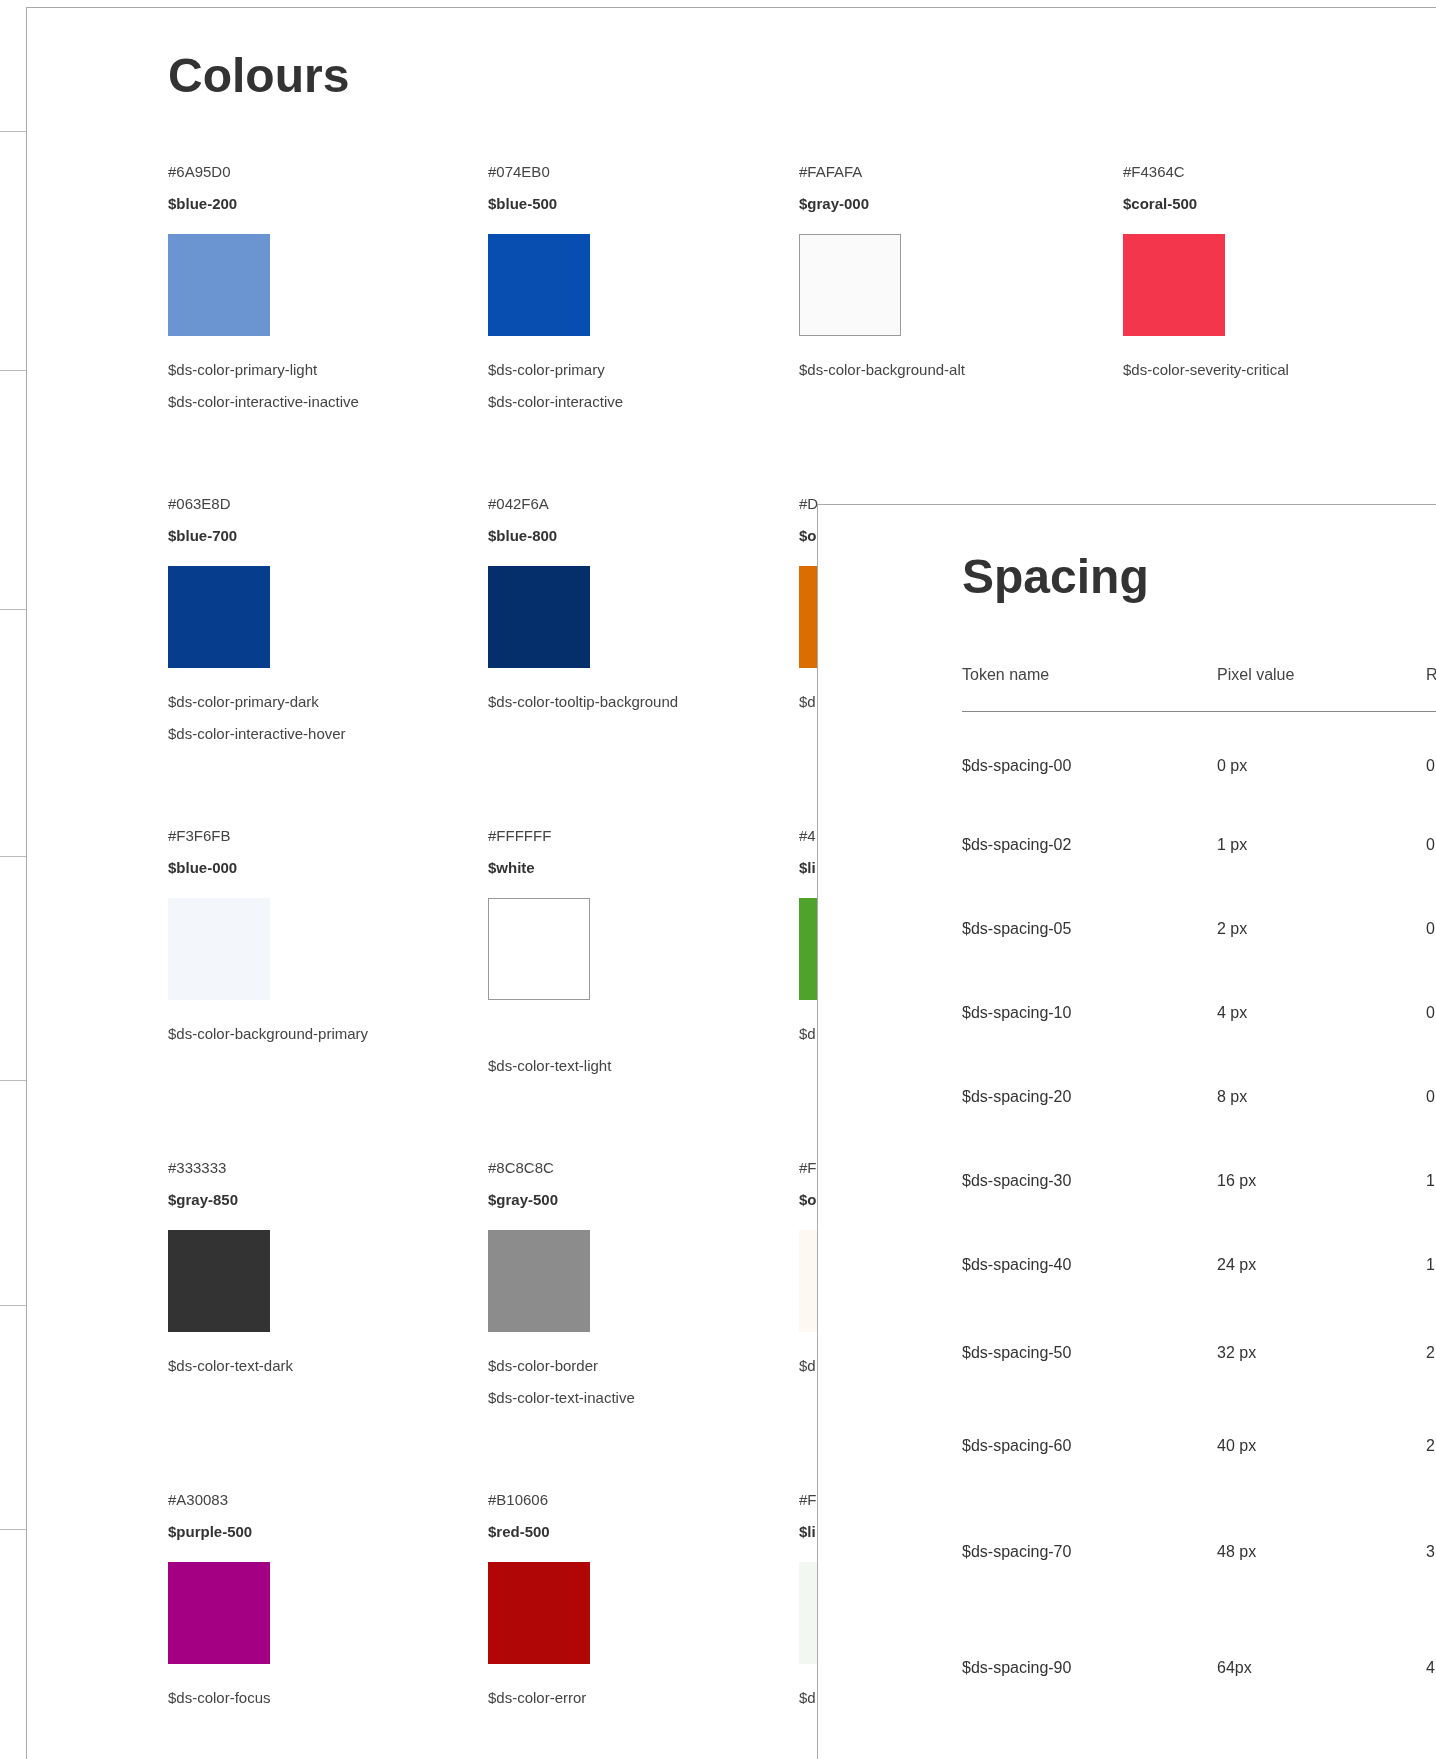 Image resolution: width=1436 pixels, height=1759 pixels. I want to click on column-header: Token name, so click(1006, 675).